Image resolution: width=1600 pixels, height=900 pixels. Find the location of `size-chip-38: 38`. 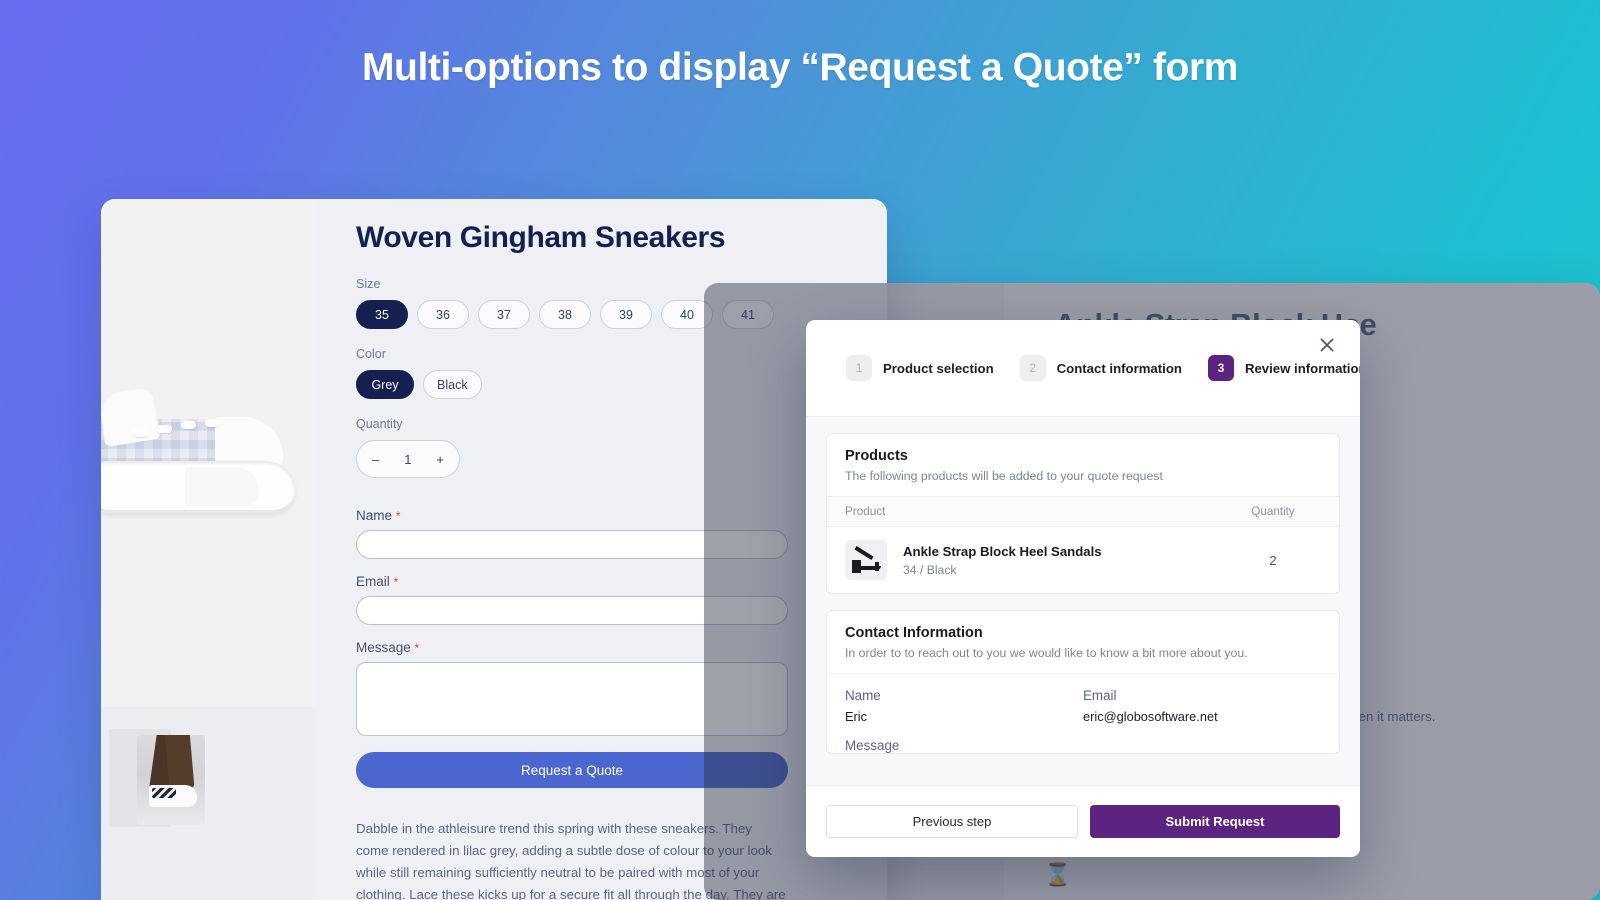

size-chip-38: 38 is located at coordinates (565, 314).